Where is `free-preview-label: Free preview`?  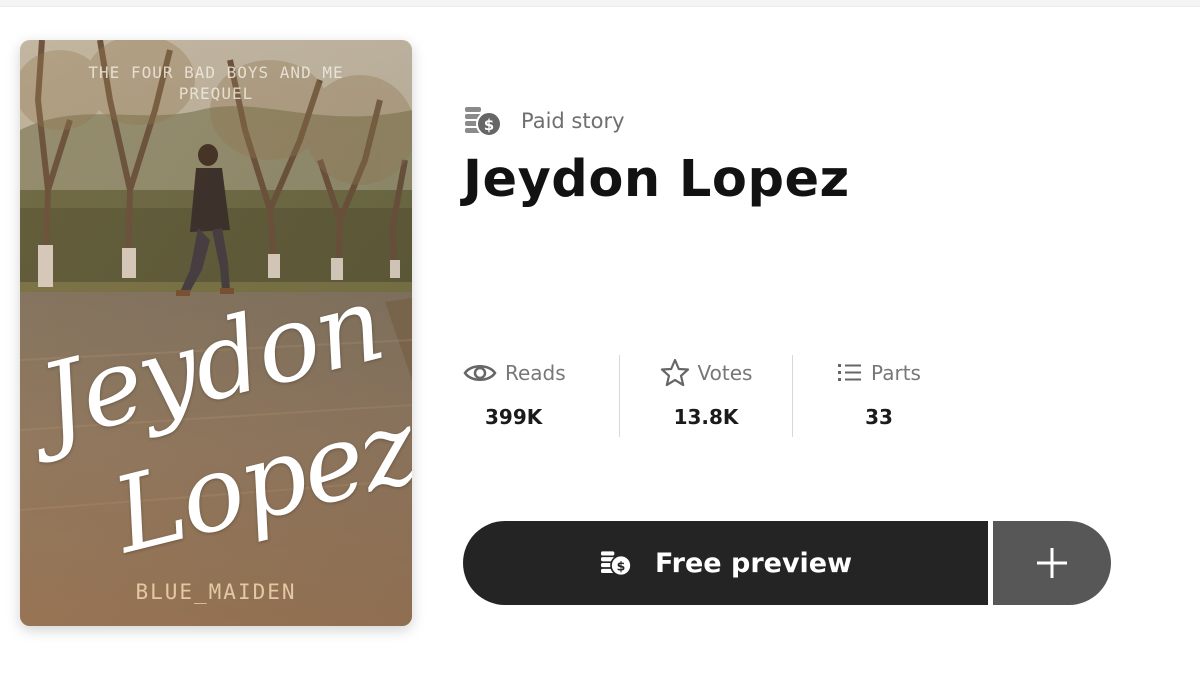 free-preview-label: Free preview is located at coordinates (753, 563).